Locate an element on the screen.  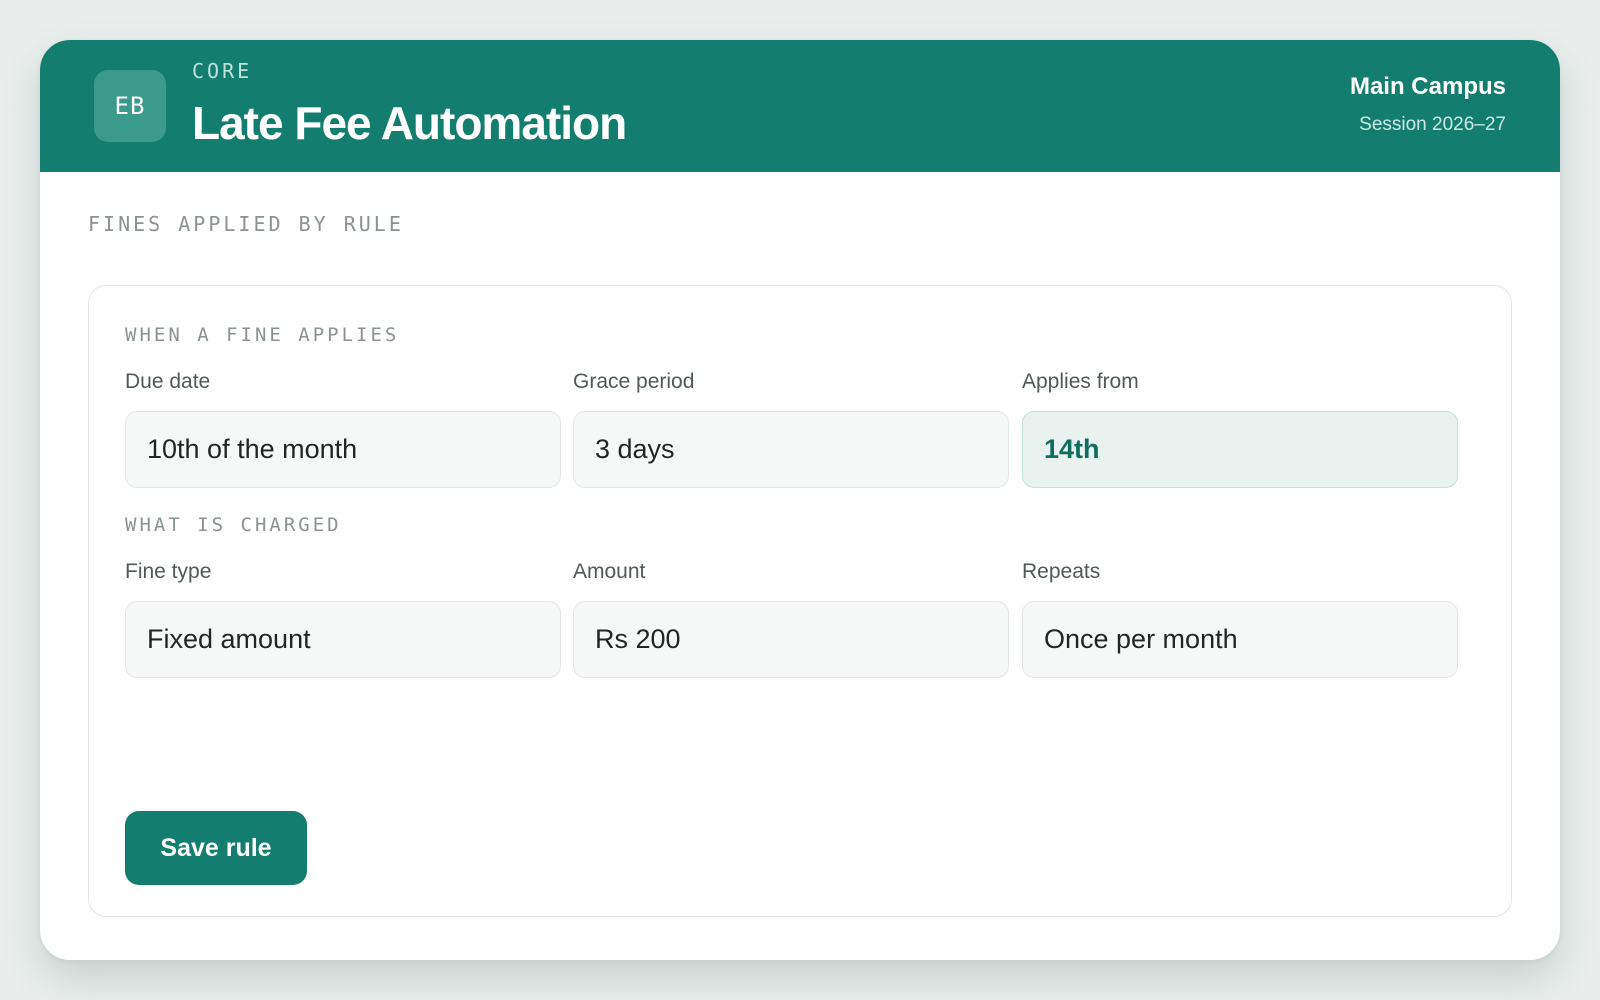
applies-from-field: 14th is located at coordinates (1240, 449).